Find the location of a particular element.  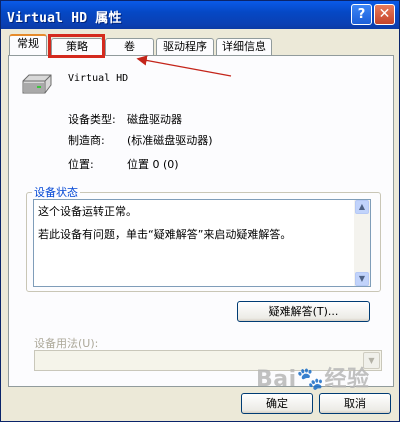

device-usage-label: 设备用法(U): is located at coordinates (66, 343).